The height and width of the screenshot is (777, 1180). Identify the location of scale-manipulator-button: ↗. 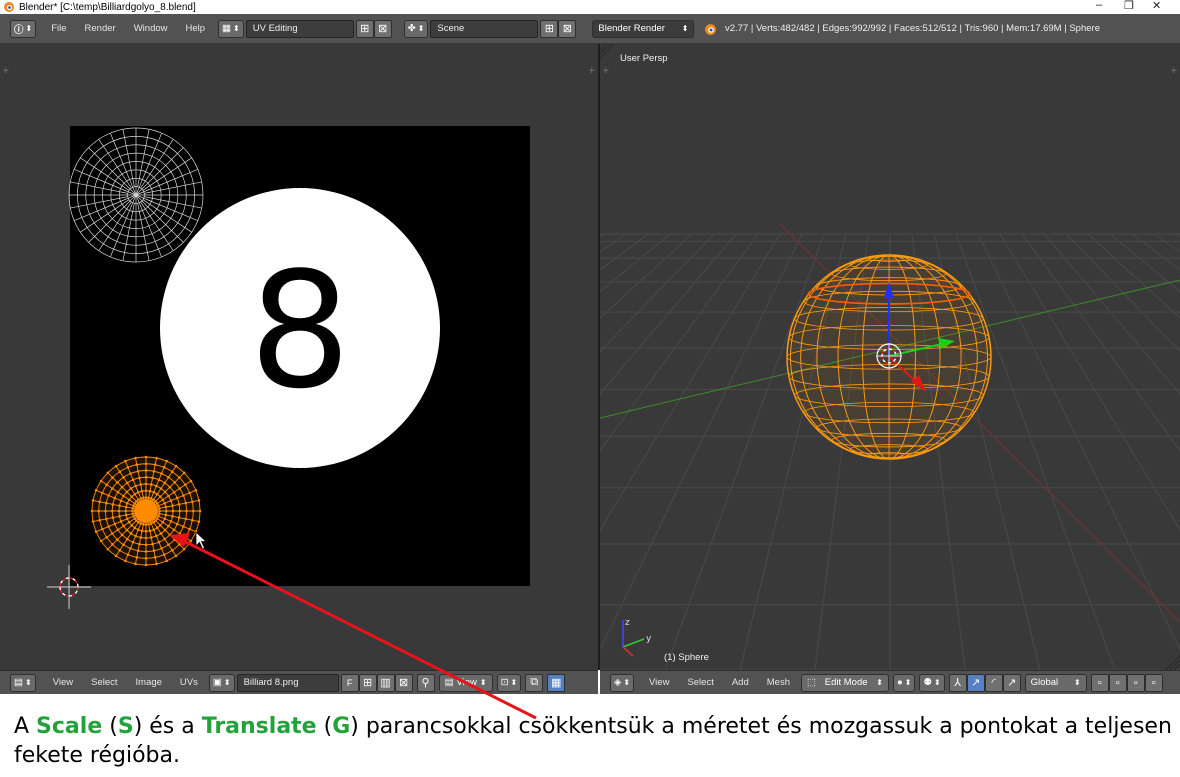
(1011, 682).